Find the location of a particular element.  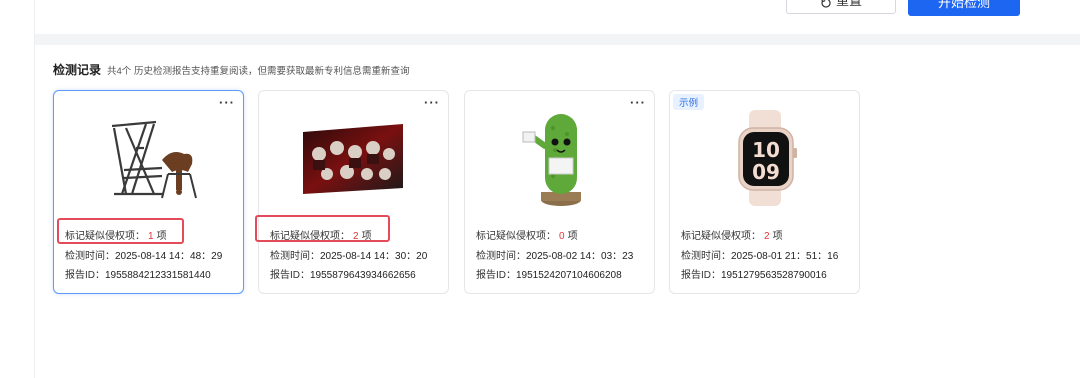

left-rail is located at coordinates (17, 189).